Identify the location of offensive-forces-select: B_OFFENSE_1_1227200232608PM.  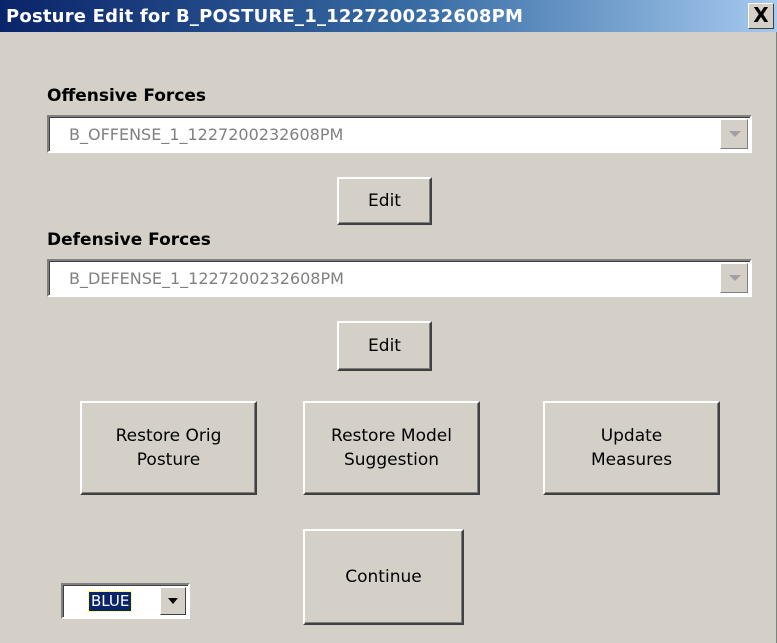
(399, 134).